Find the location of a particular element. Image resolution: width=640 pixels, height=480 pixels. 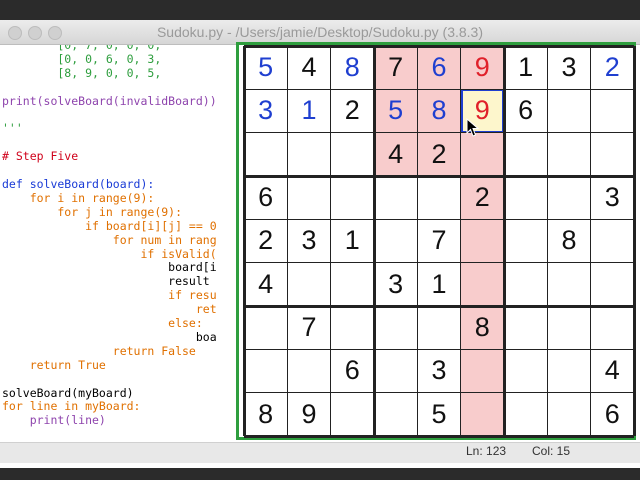

status-line: Ln: 123 is located at coordinates (486, 451).